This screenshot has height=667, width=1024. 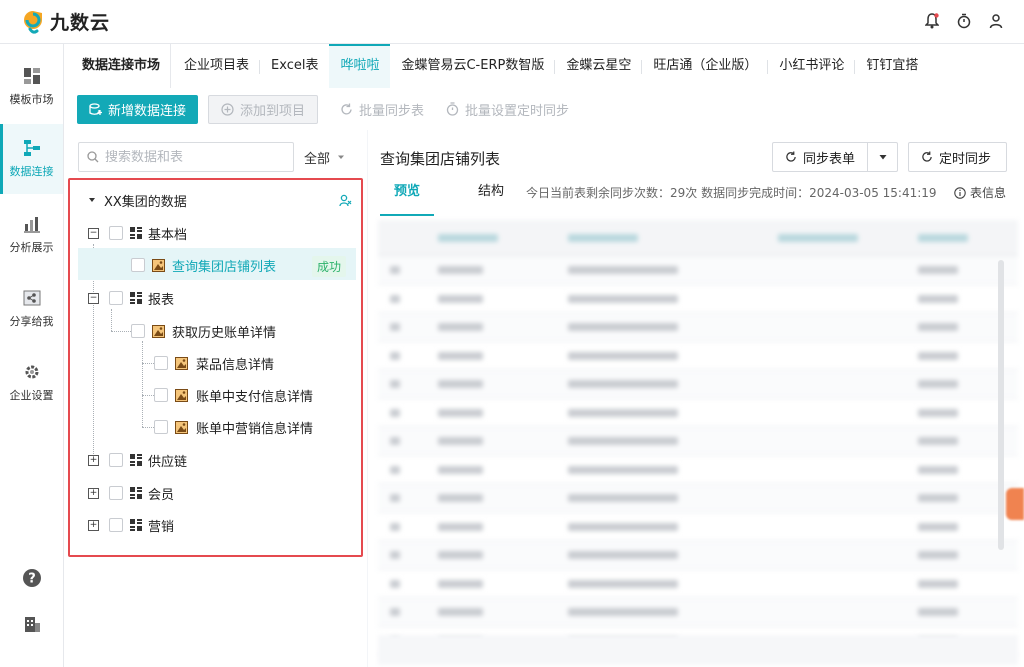 I want to click on batch-sync-button: 批量同步表, so click(x=382, y=109).